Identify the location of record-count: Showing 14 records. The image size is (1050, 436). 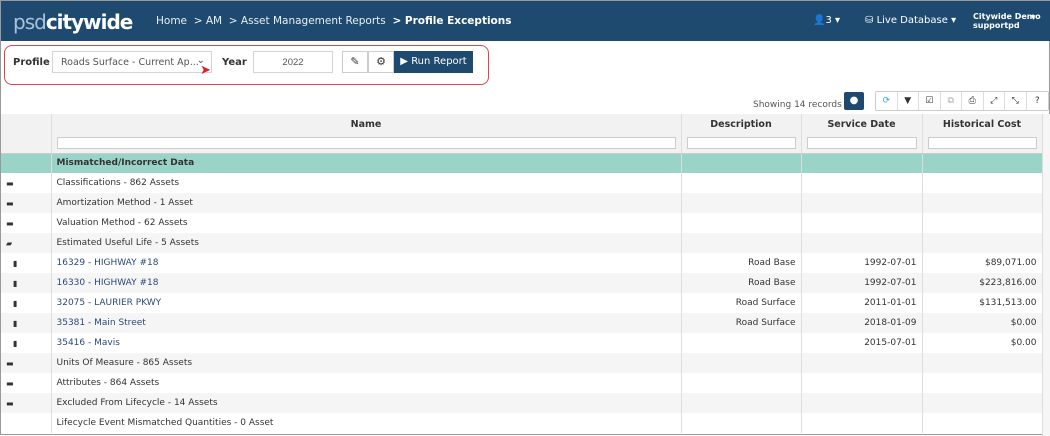
(797, 105).